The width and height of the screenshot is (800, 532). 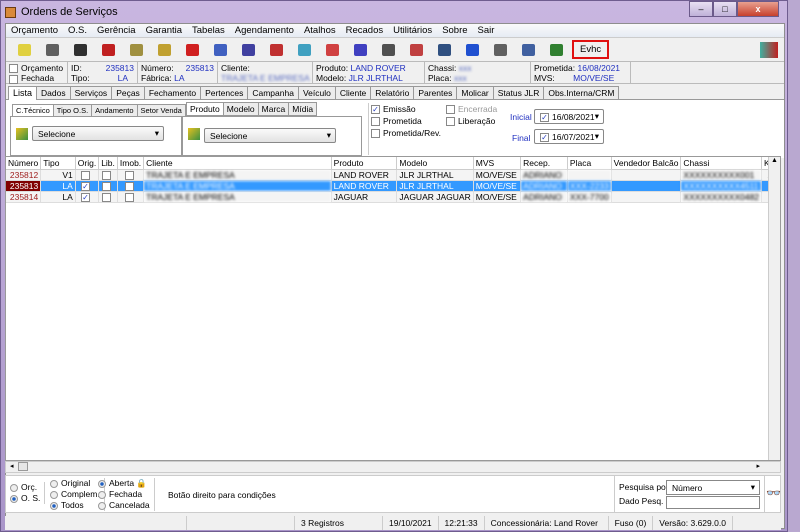 I want to click on book-button, so click(x=304, y=50).